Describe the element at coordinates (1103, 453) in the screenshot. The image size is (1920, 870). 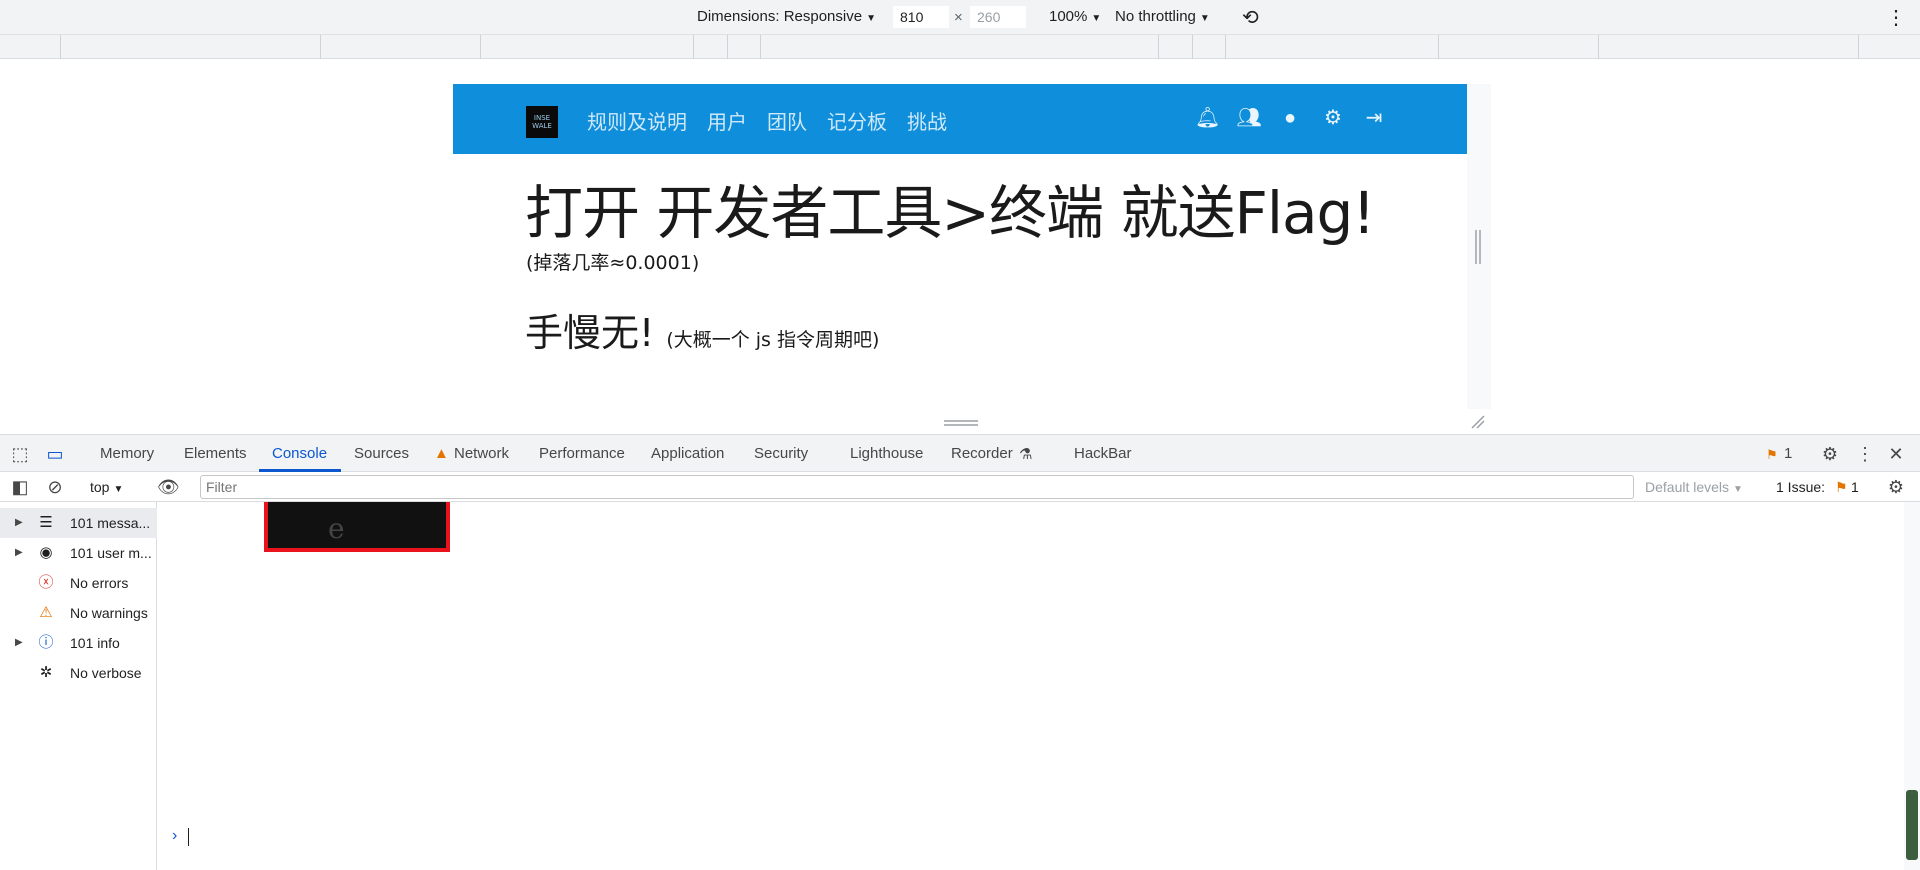
I see `tab-hackbar: HackBar` at that location.